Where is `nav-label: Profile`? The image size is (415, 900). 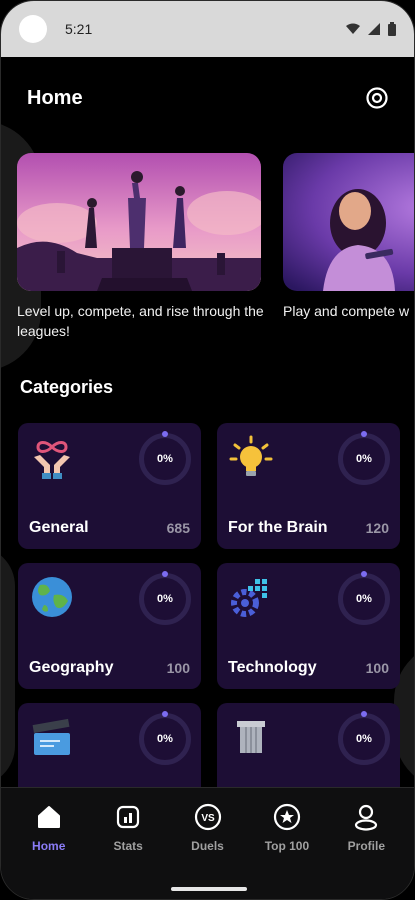 nav-label: Profile is located at coordinates (366, 846).